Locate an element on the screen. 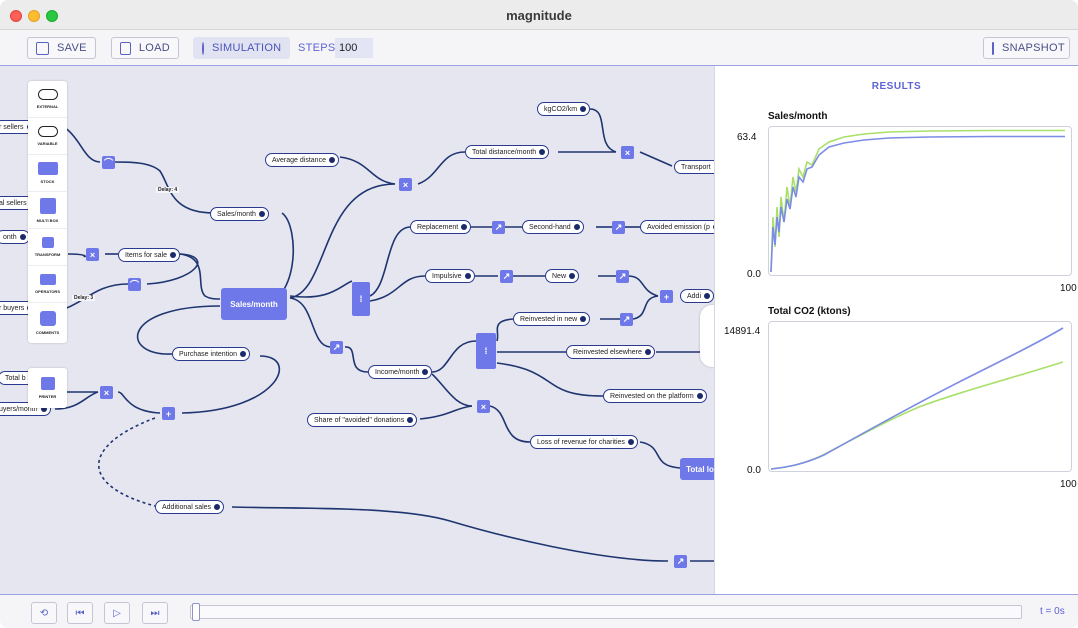  x-max-label: 100 is located at coordinates (1068, 288).